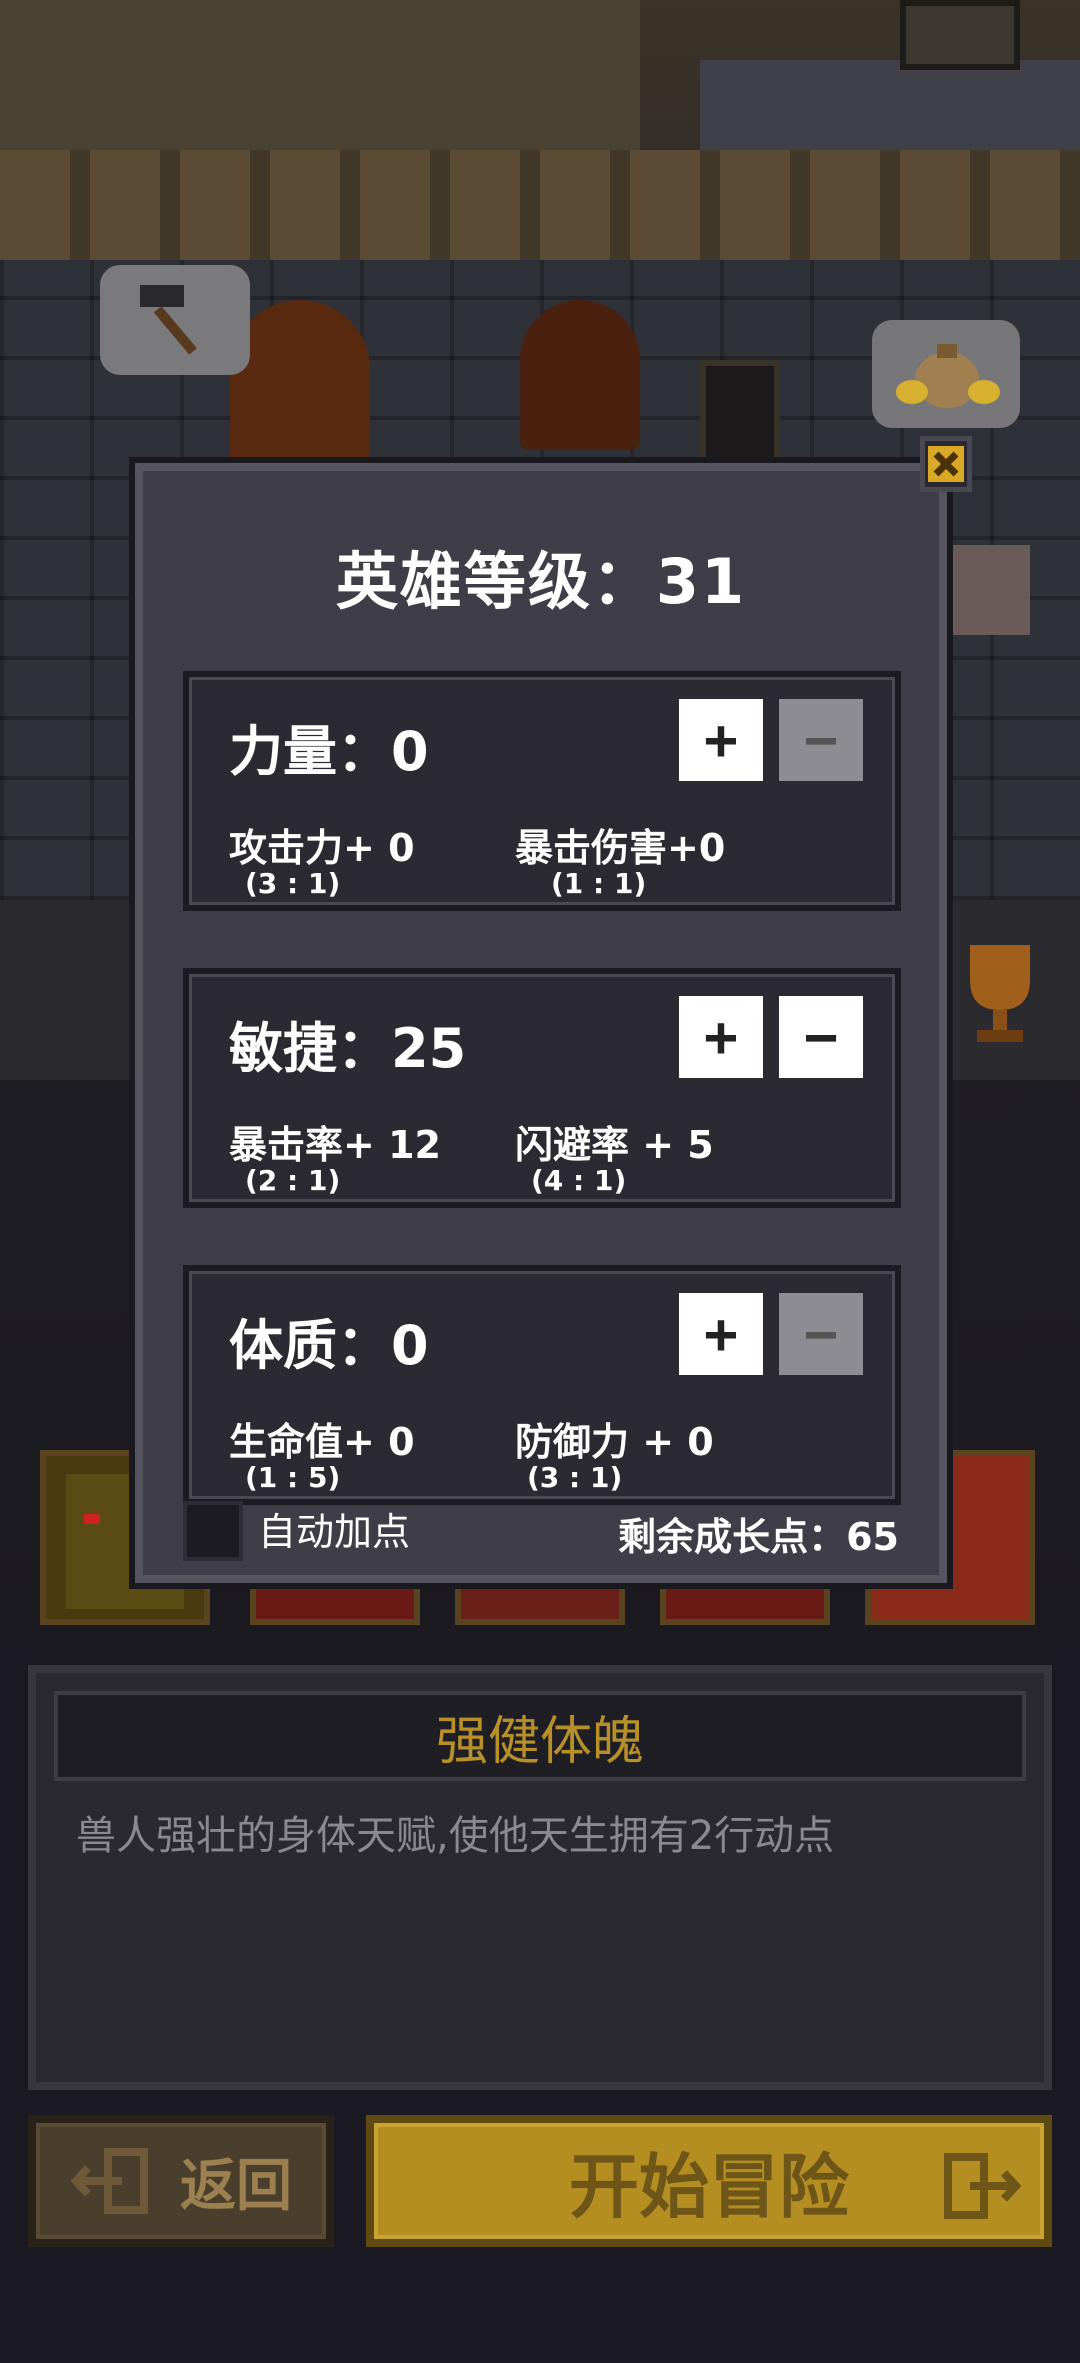  I want to click on auto-assign-label: 自动加点, so click(334, 1532).